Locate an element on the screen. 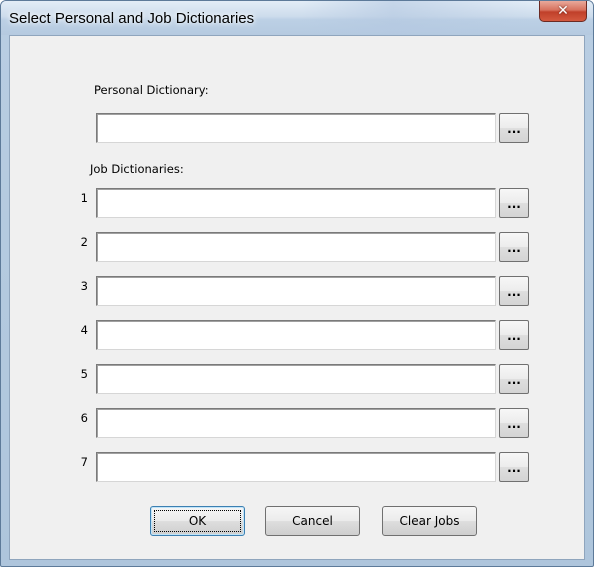 Image resolution: width=596 pixels, height=569 pixels. job-row-number: 4 is located at coordinates (84, 330).